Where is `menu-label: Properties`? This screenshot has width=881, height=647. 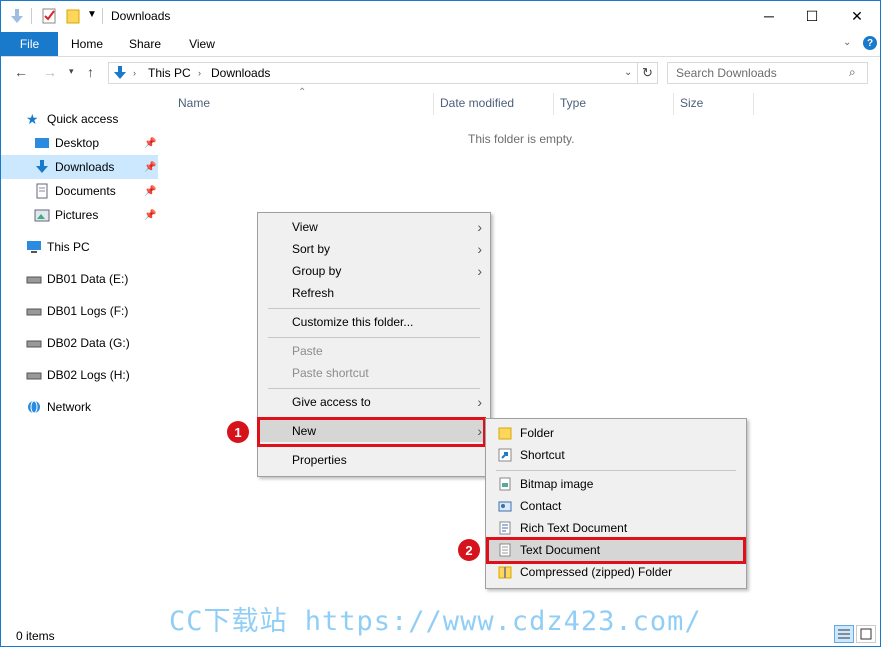 menu-label: Properties is located at coordinates (319, 460).